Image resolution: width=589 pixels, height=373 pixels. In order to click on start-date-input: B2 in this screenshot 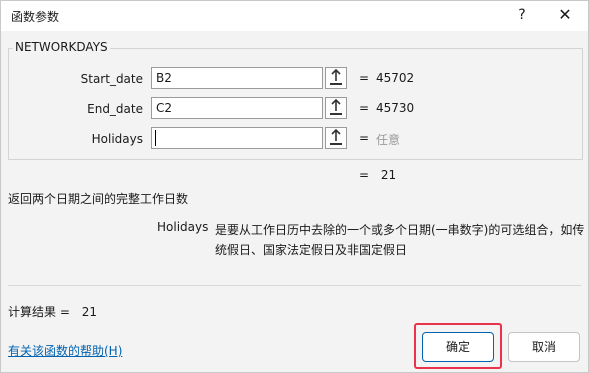, I will do `click(237, 78)`.